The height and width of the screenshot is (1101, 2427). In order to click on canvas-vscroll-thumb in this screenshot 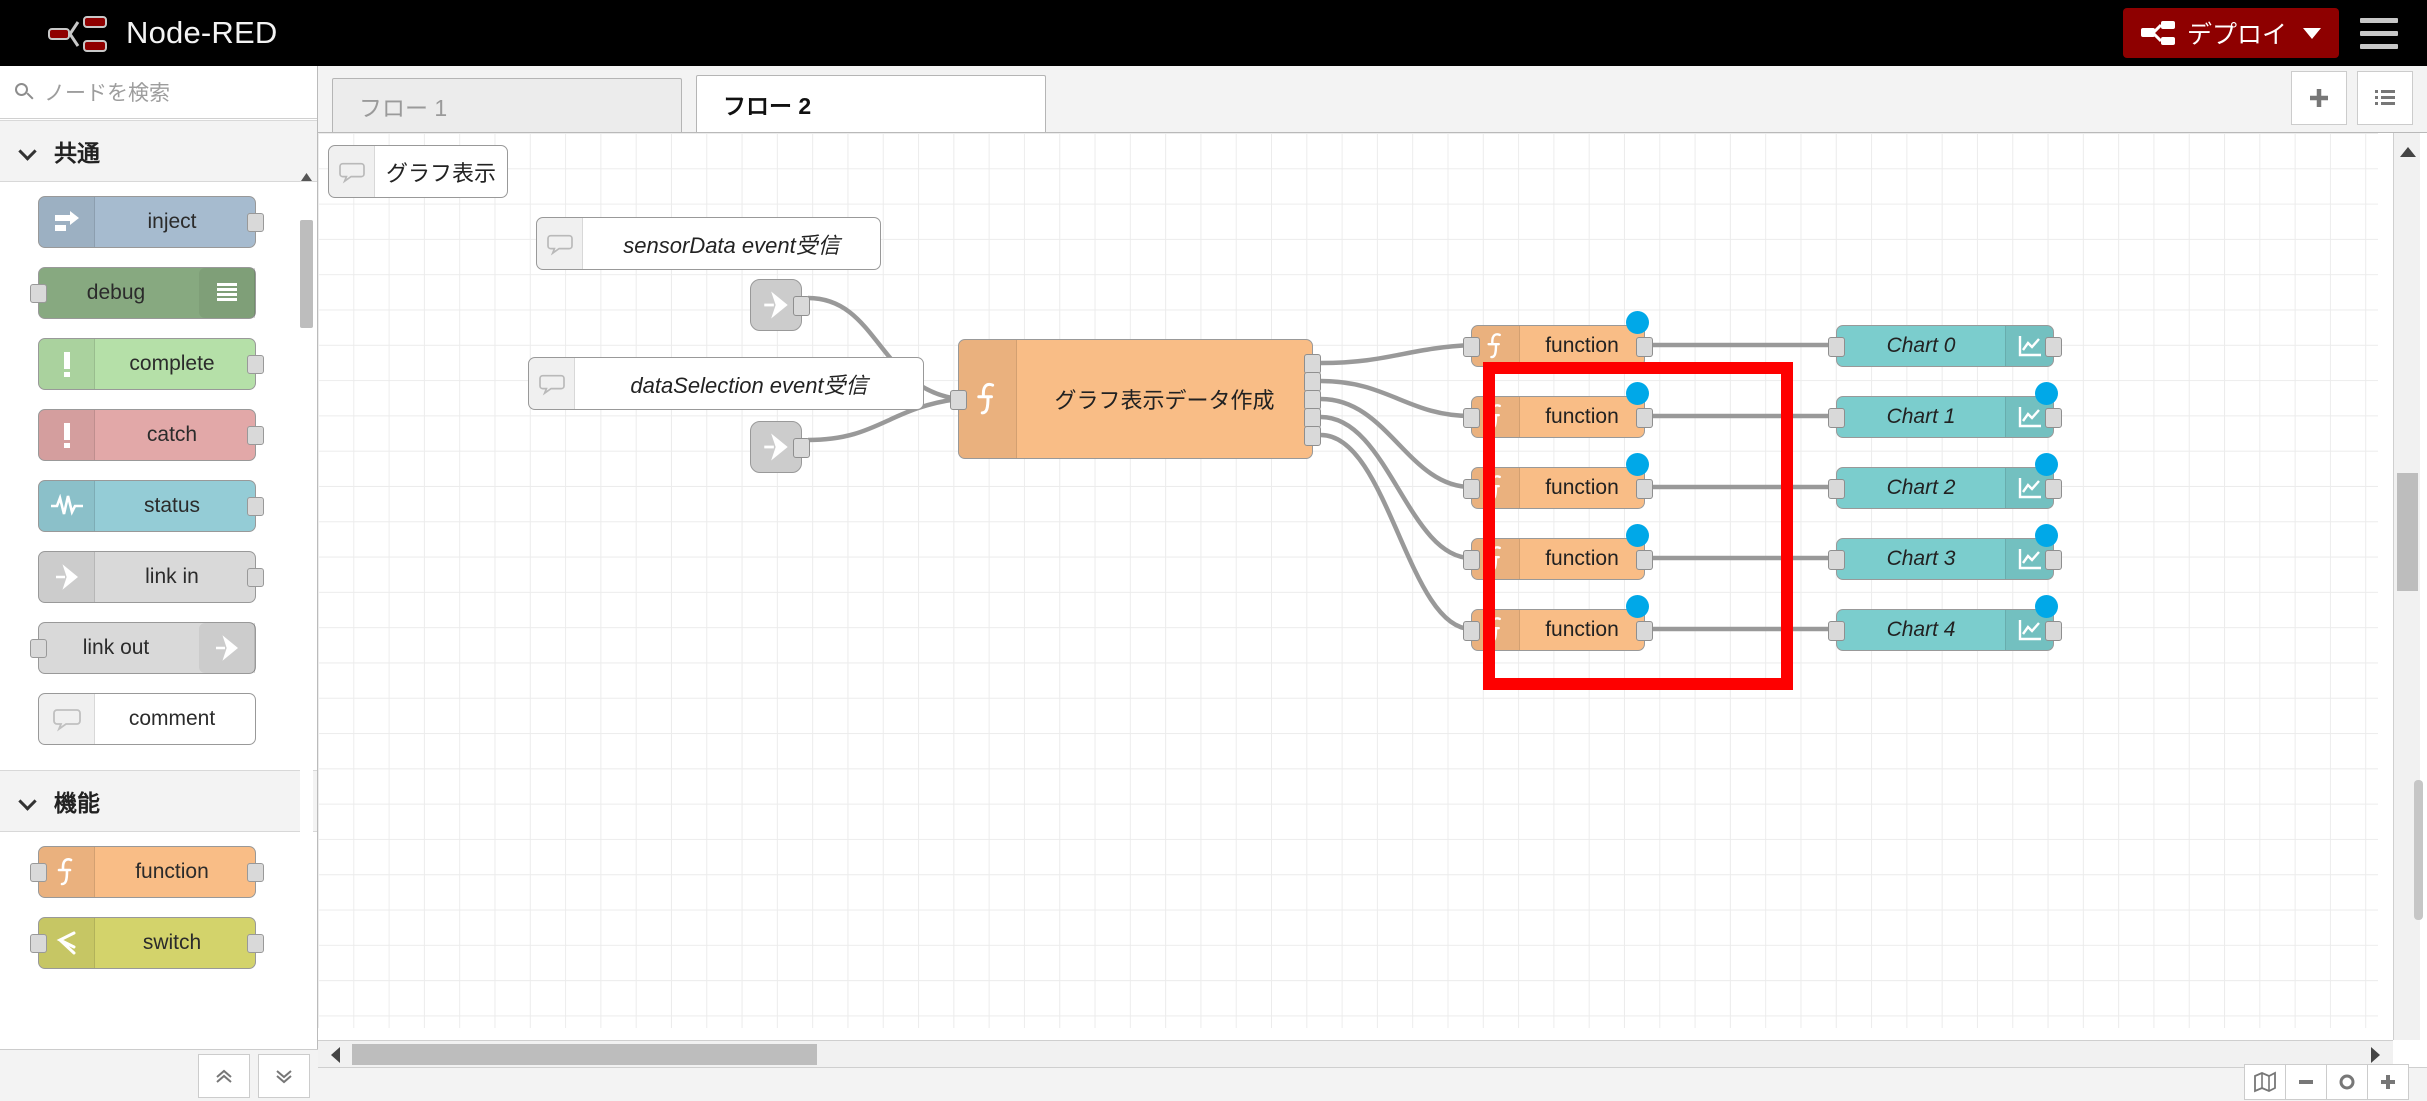, I will do `click(2407, 532)`.